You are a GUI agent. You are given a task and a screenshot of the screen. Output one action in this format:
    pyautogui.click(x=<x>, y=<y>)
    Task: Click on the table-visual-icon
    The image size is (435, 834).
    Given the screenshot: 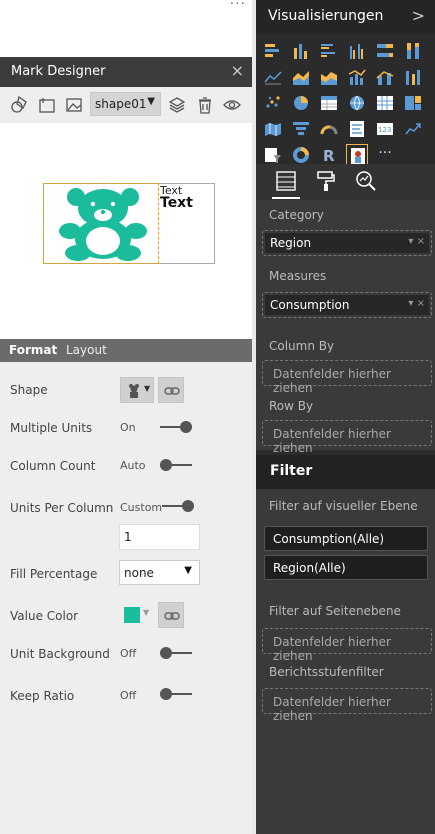 What is the action you would take?
    pyautogui.click(x=329, y=103)
    